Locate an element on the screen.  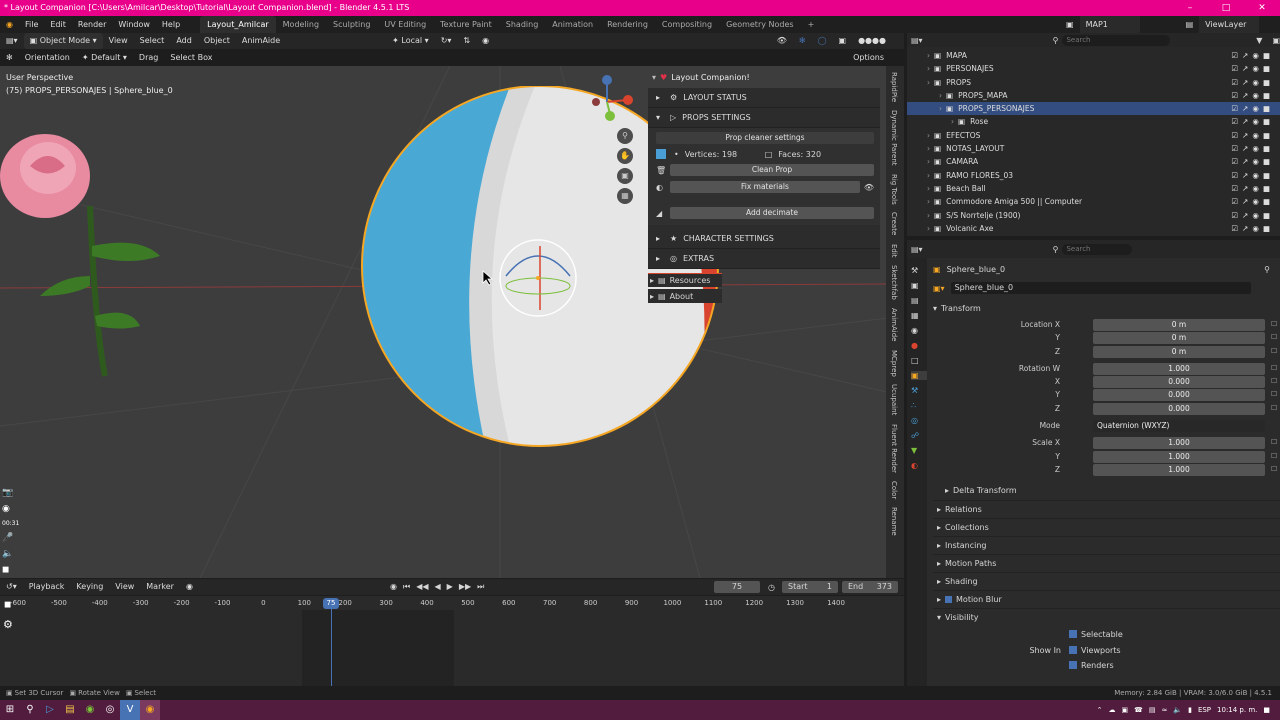
snap-icon: ⇅ is located at coordinates (466, 41).